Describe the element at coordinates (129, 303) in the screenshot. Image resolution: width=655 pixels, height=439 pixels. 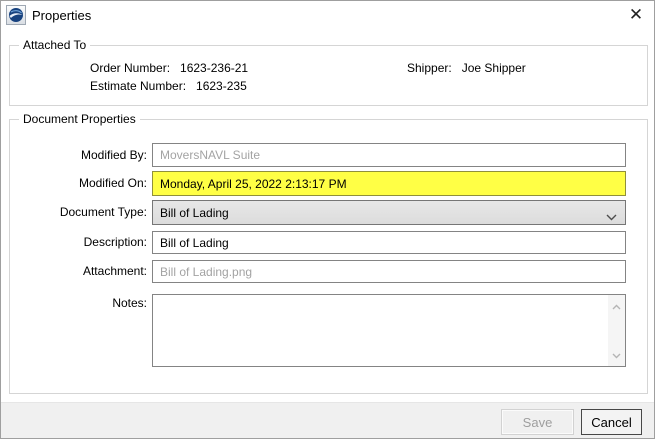
I see `notes-label: Notes:` at that location.